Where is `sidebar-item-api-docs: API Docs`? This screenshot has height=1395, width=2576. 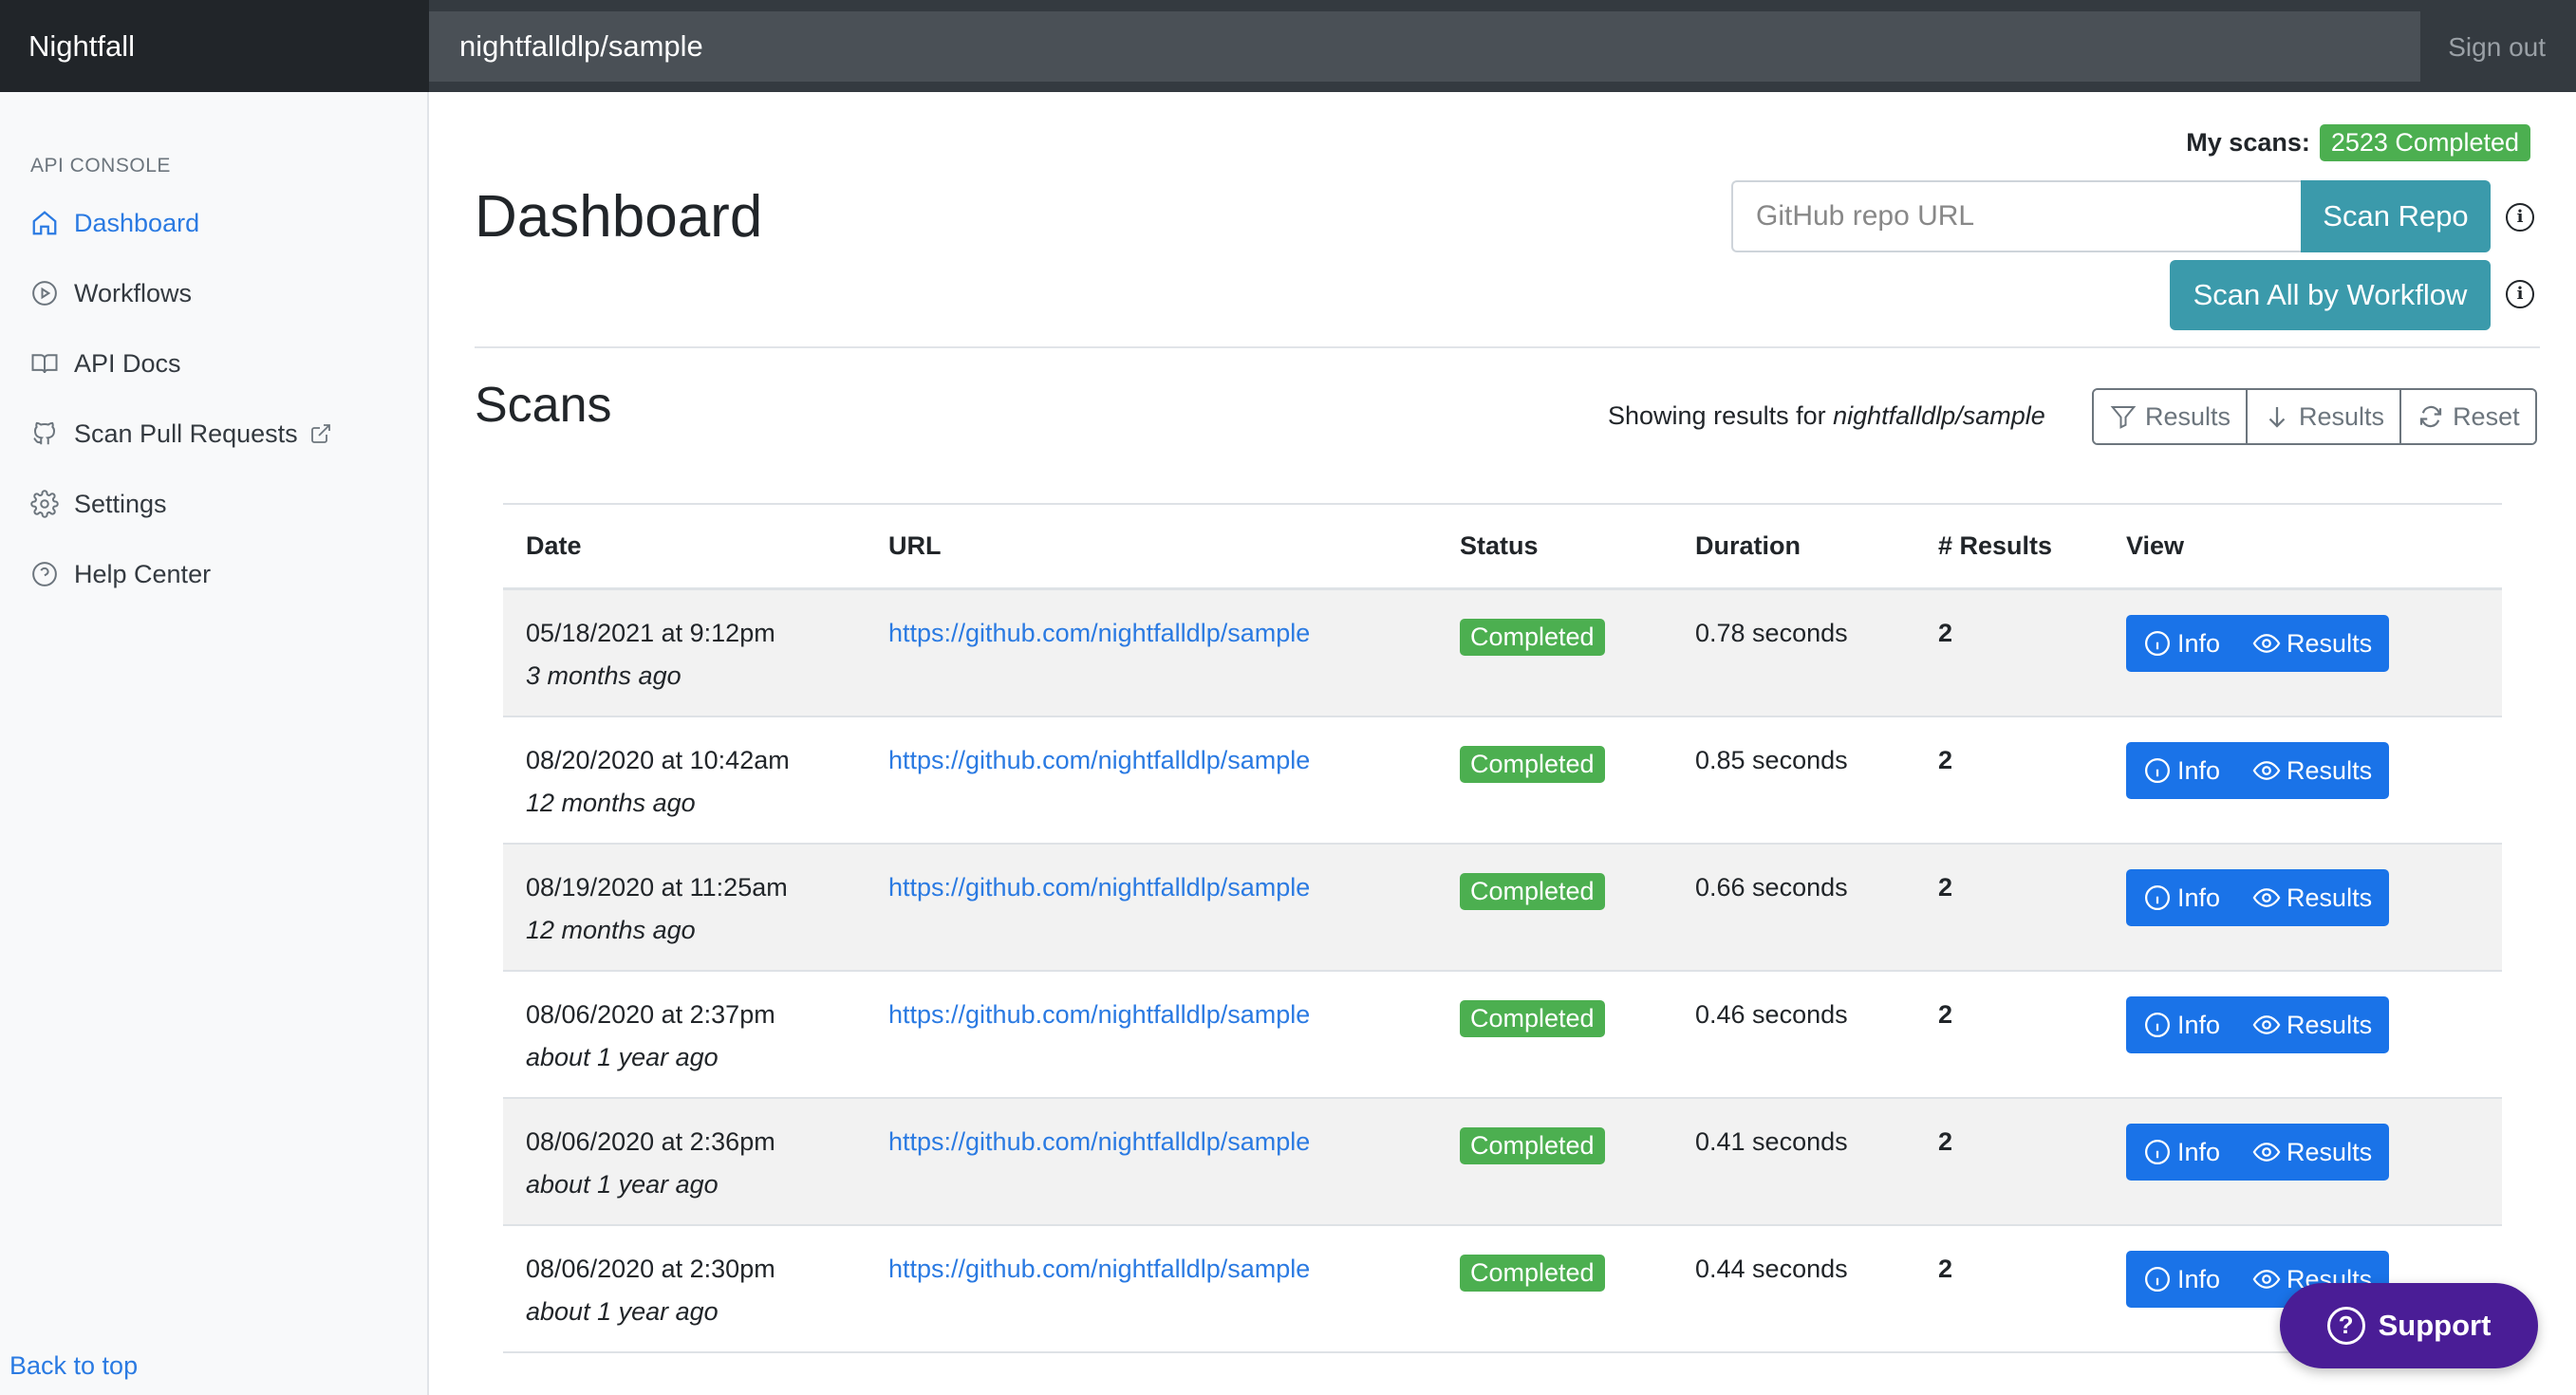 sidebar-item-api-docs: API Docs is located at coordinates (106, 363).